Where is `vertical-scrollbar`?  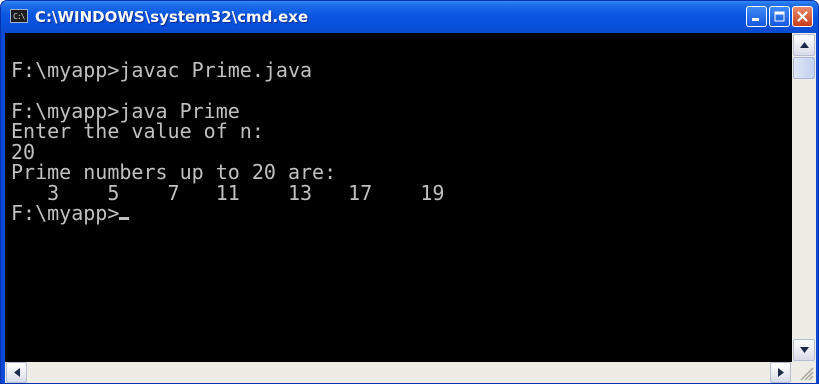 vertical-scrollbar is located at coordinates (804, 197).